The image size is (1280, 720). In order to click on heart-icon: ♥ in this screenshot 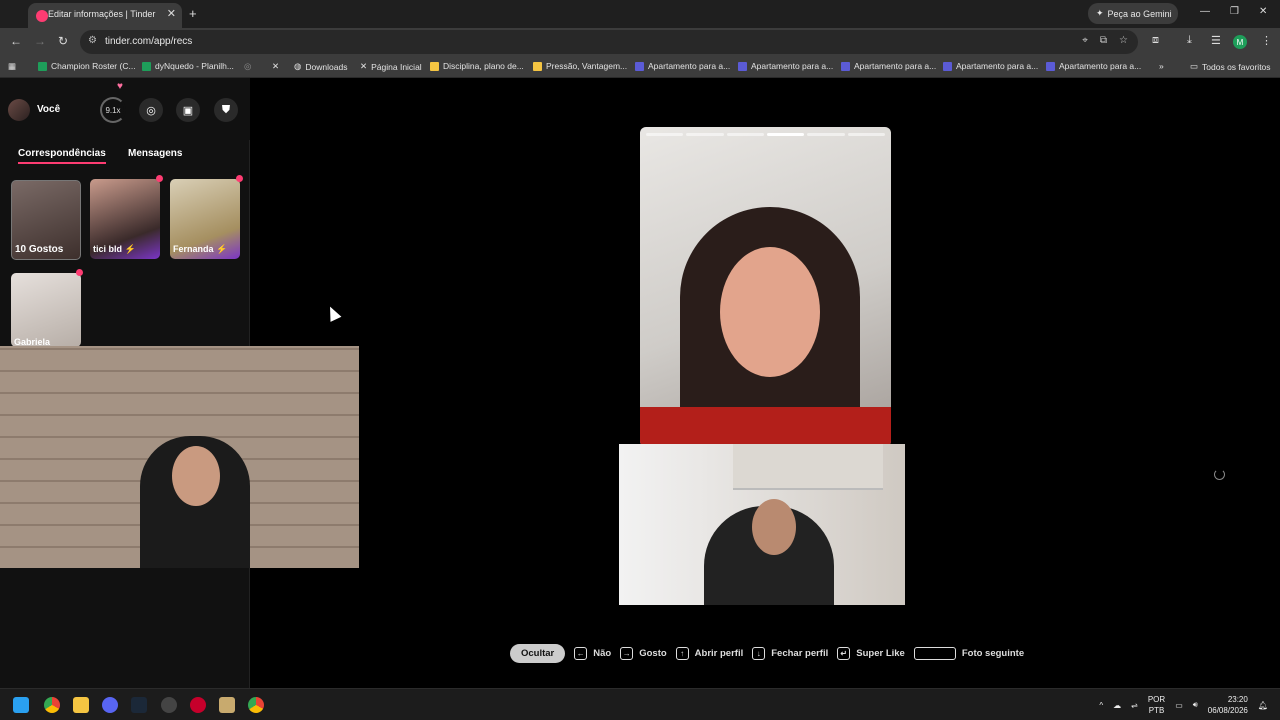, I will do `click(120, 86)`.